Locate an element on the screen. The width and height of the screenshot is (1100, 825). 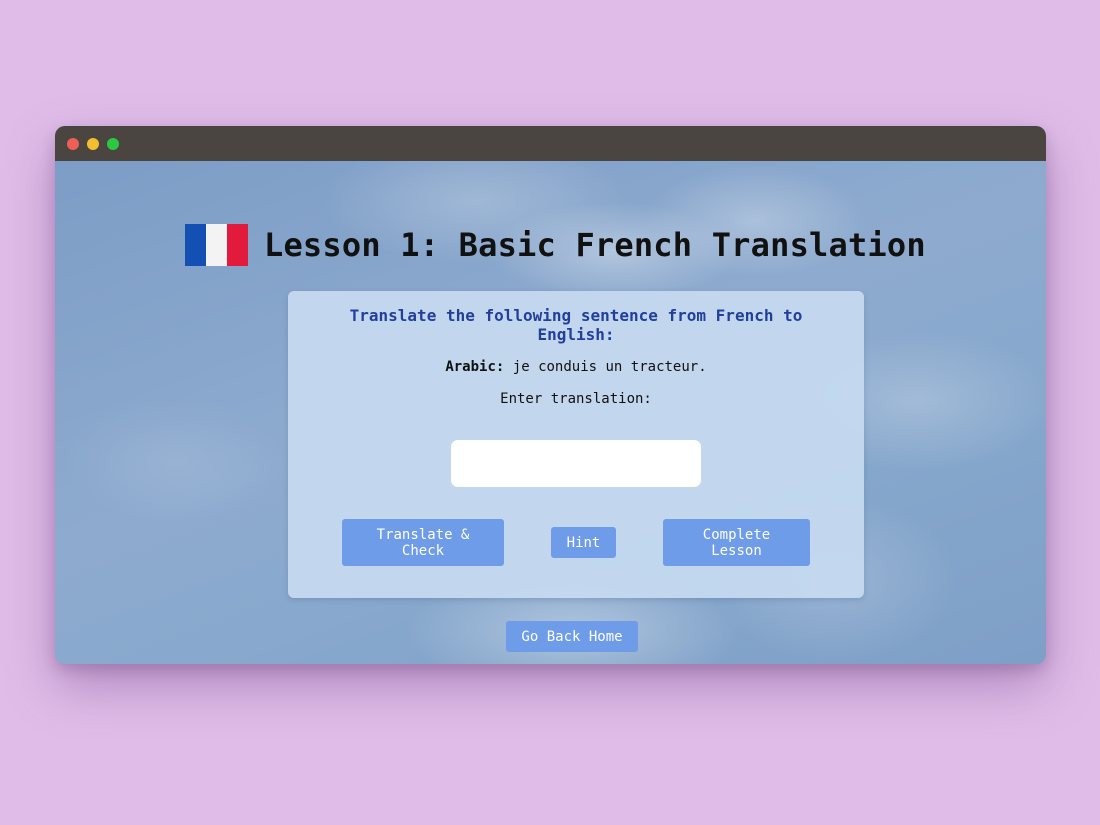
sentence-text: je conduis un tracteur. is located at coordinates (609, 367).